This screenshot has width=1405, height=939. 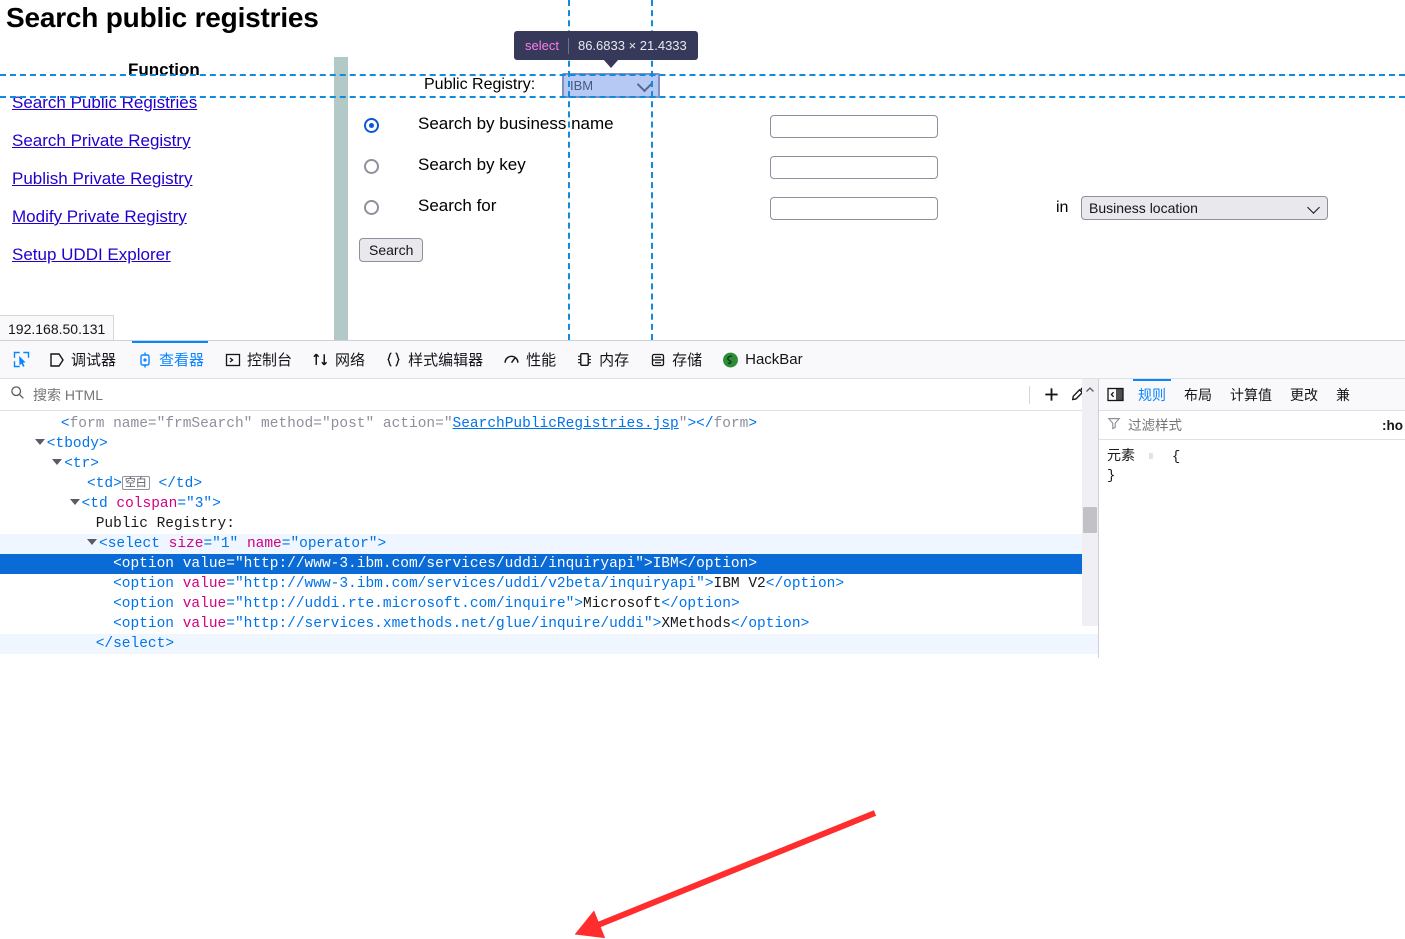 What do you see at coordinates (1152, 394) in the screenshot?
I see `rules-tab-rules: 规则` at bounding box center [1152, 394].